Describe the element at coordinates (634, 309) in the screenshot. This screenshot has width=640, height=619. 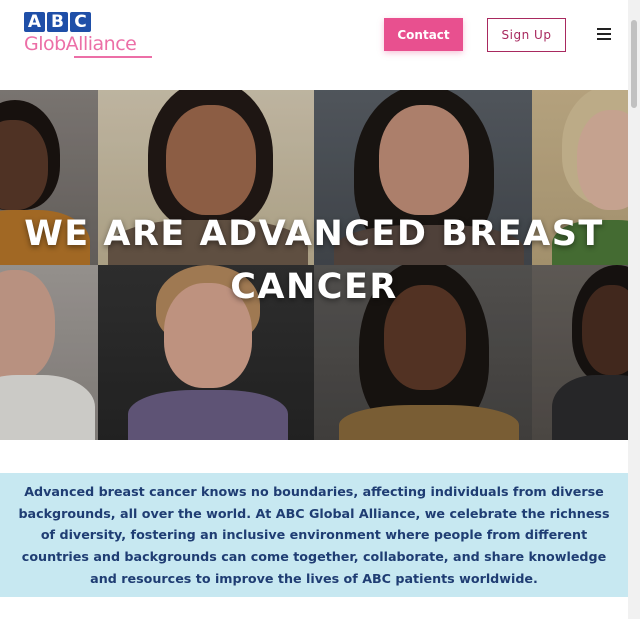
I see `page-scrollbar` at that location.